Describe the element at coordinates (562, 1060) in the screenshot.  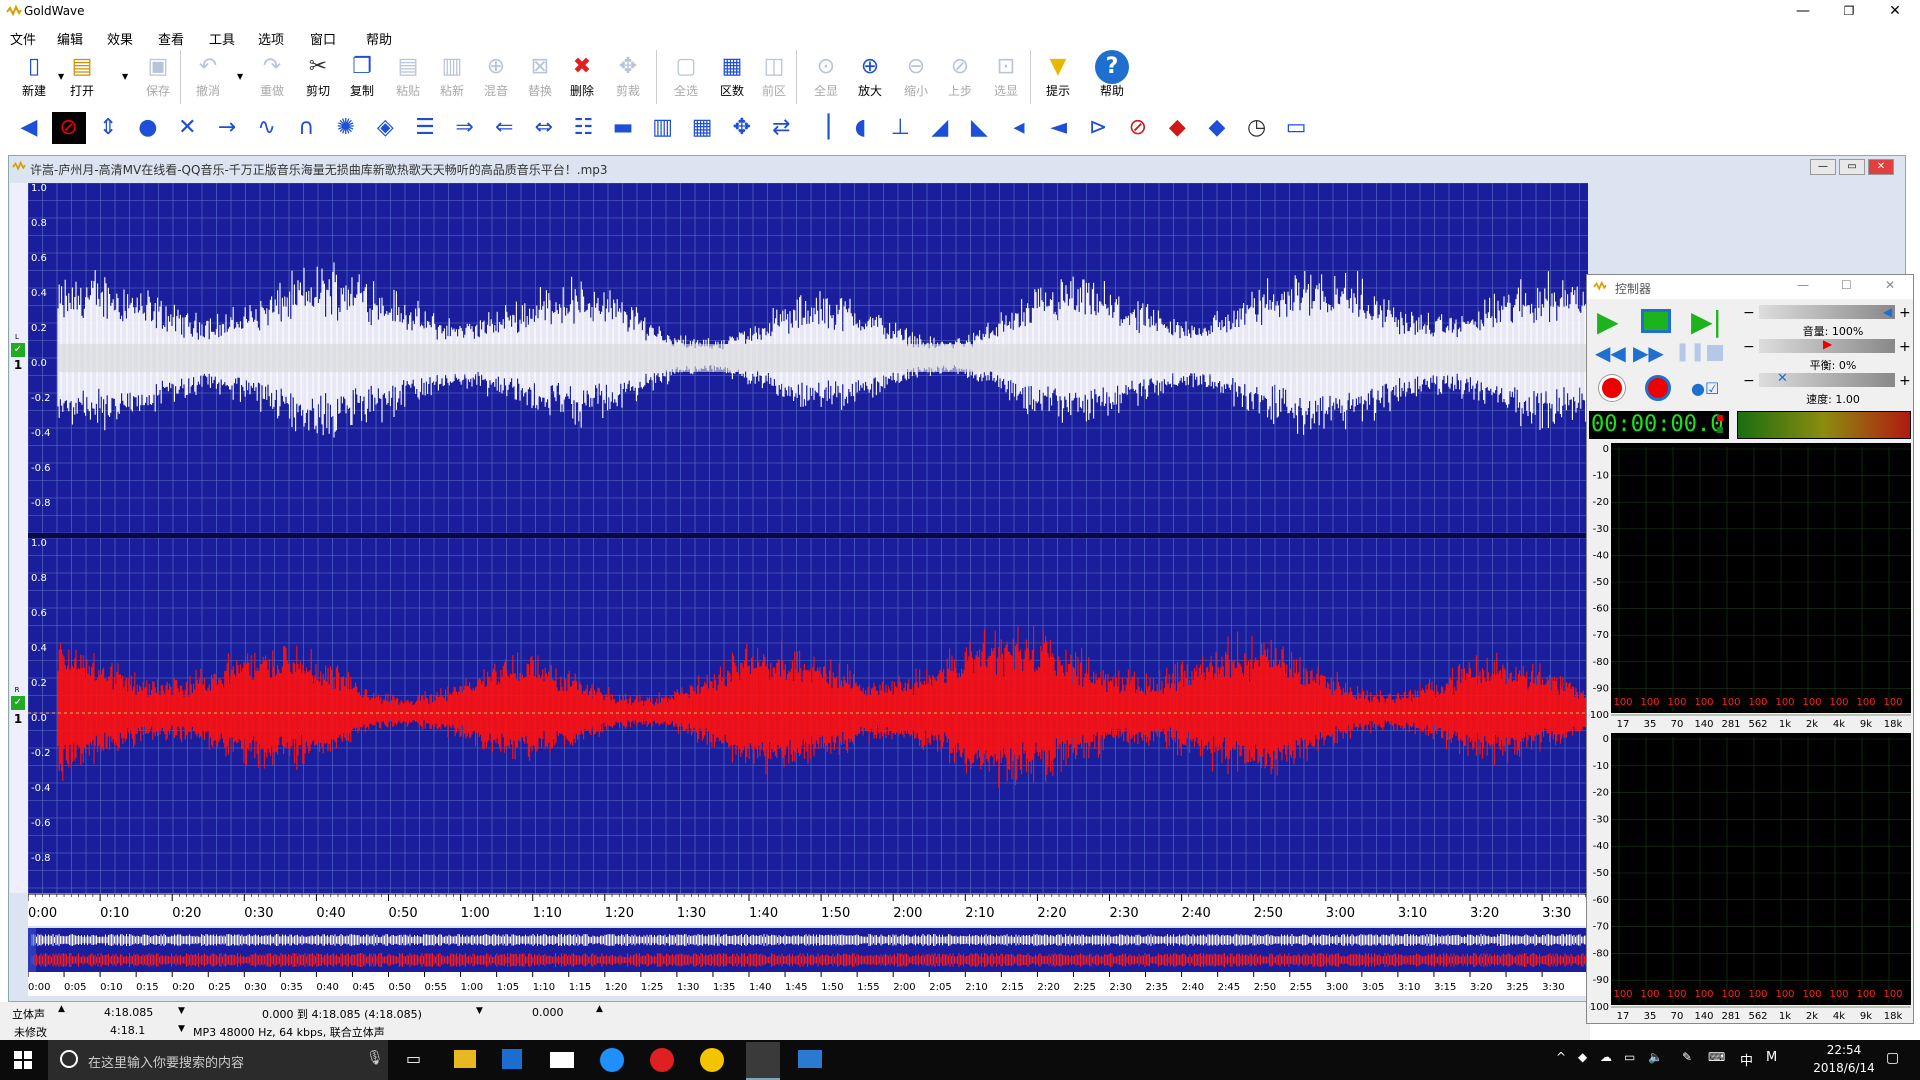
I see `mail-icon` at that location.